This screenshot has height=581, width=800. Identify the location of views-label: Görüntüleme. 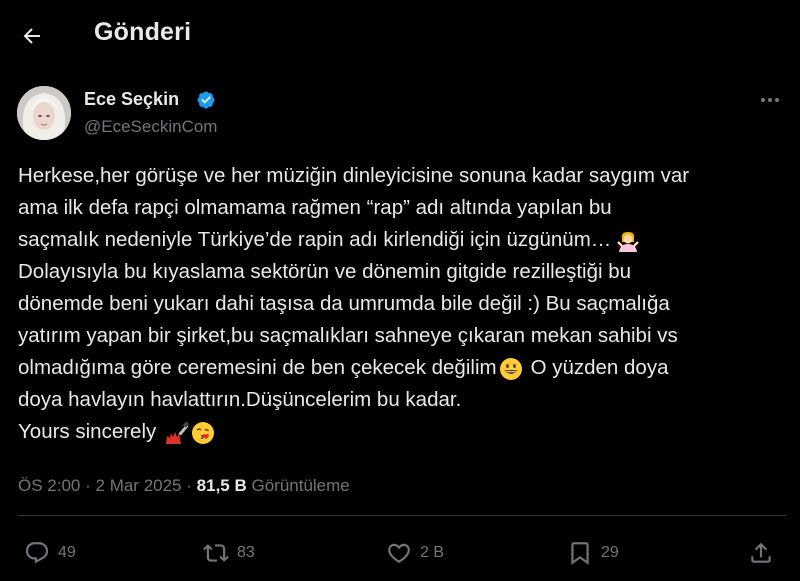
(300, 485).